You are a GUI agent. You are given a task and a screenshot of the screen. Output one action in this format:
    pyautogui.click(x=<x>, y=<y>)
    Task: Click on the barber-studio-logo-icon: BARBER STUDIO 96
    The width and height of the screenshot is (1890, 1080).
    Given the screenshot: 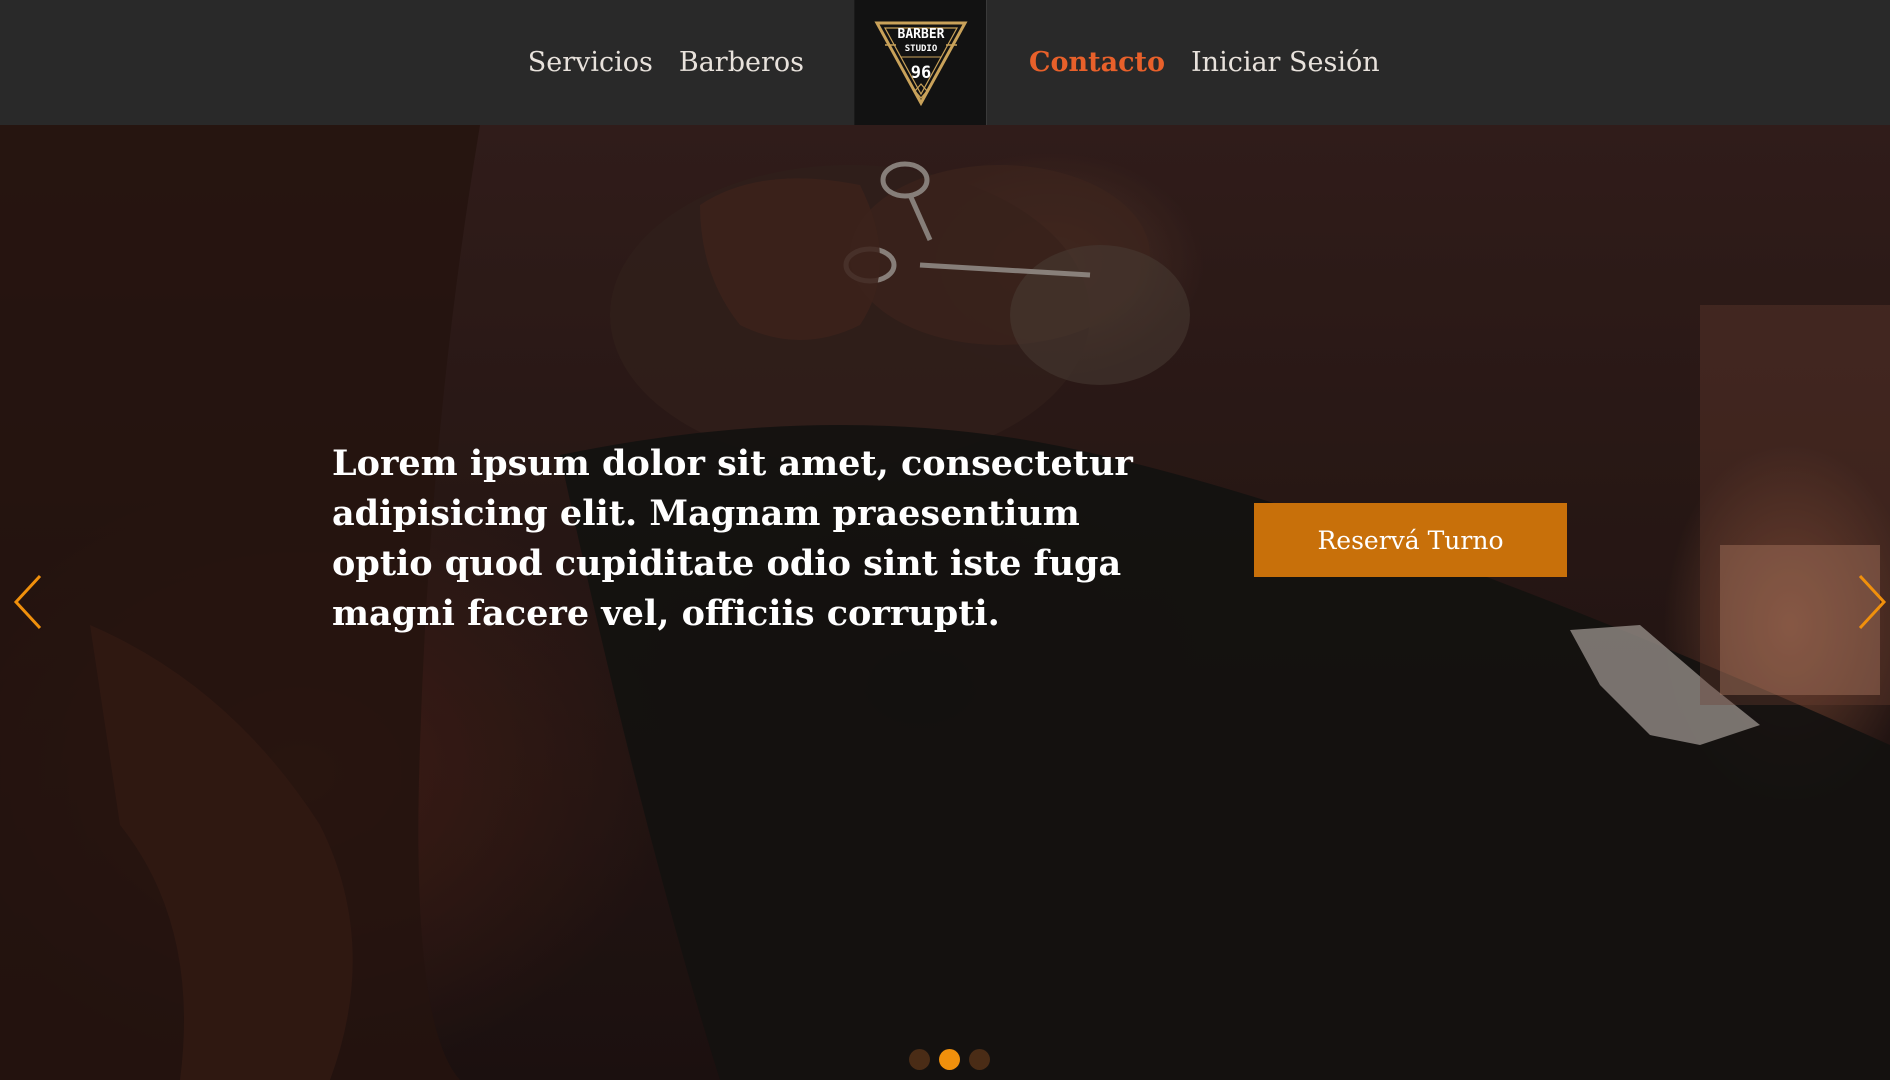 What is the action you would take?
    pyautogui.click(x=920, y=63)
    